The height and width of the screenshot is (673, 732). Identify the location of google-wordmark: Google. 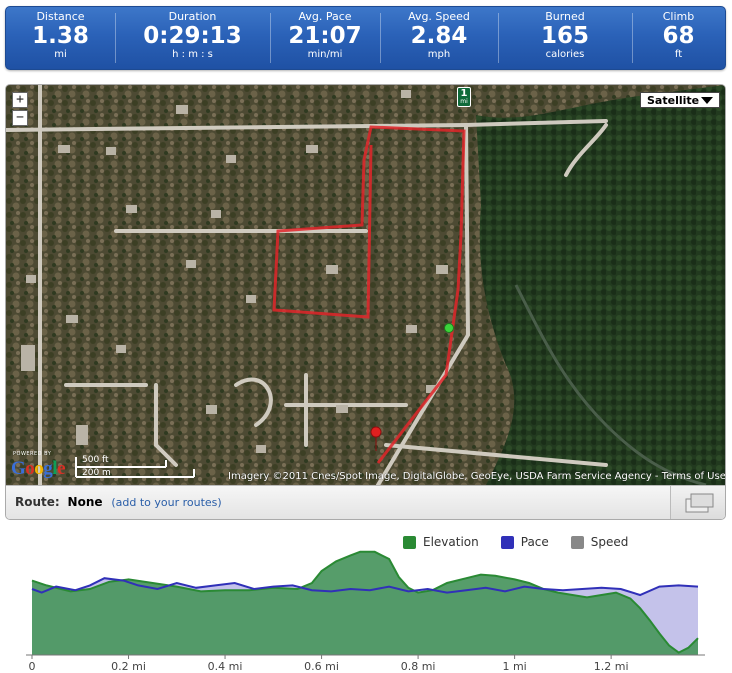
(38, 468).